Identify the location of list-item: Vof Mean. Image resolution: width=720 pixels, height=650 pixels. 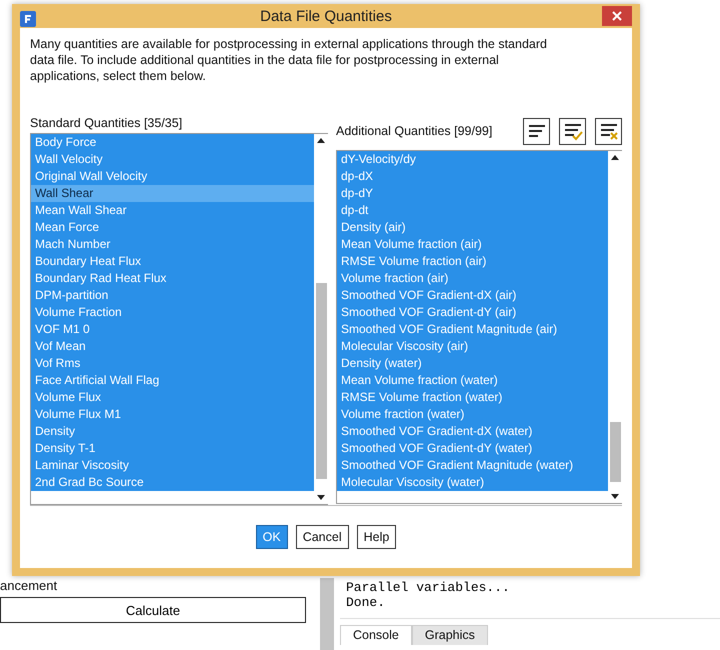
(172, 346).